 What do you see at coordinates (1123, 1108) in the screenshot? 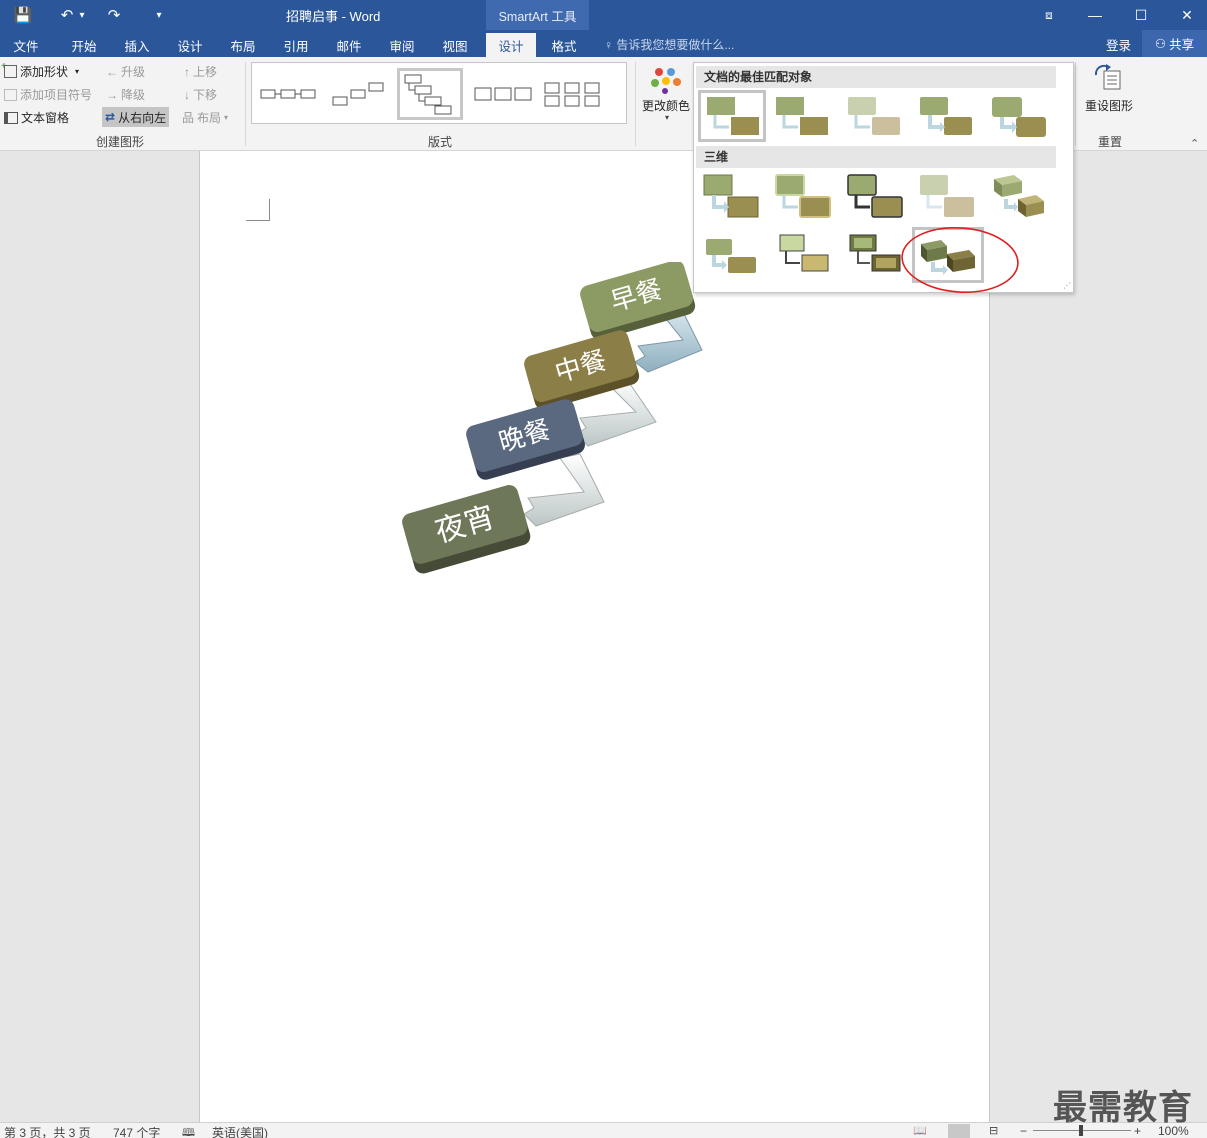
I see `watermark-text: 最需教育` at bounding box center [1123, 1108].